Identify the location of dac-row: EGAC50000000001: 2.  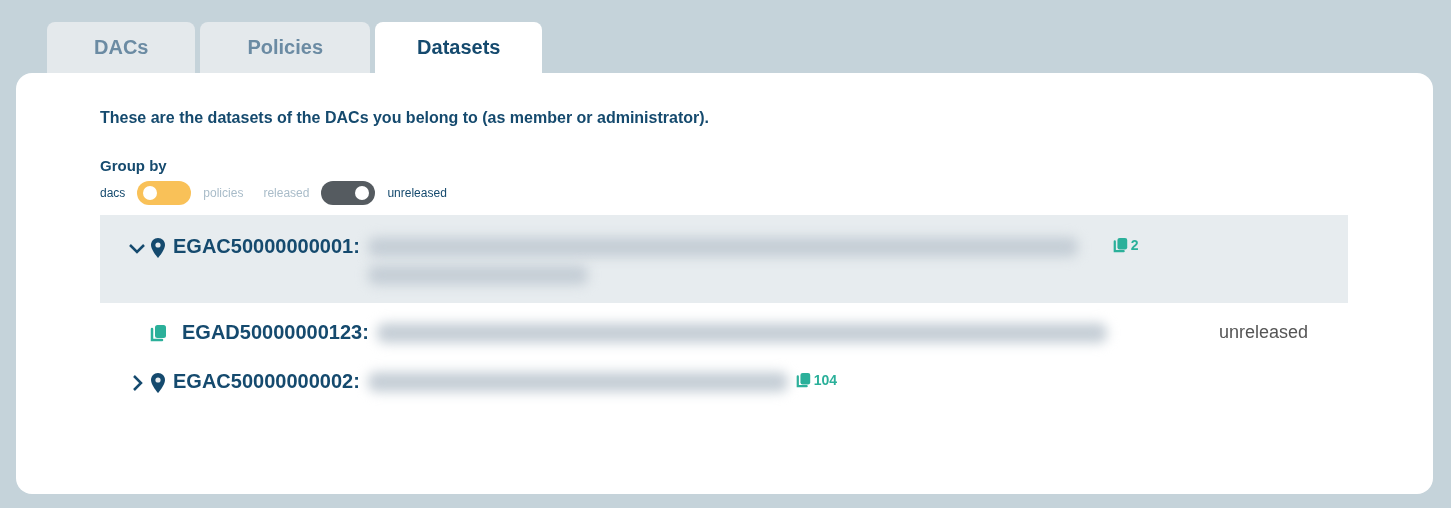
(724, 259).